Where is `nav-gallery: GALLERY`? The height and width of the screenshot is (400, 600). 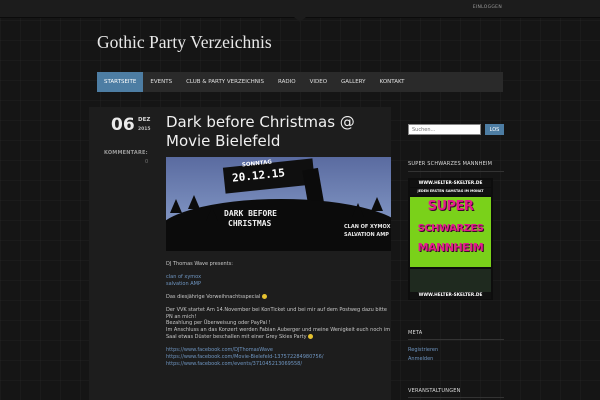
nav-gallery: GALLERY is located at coordinates (353, 82).